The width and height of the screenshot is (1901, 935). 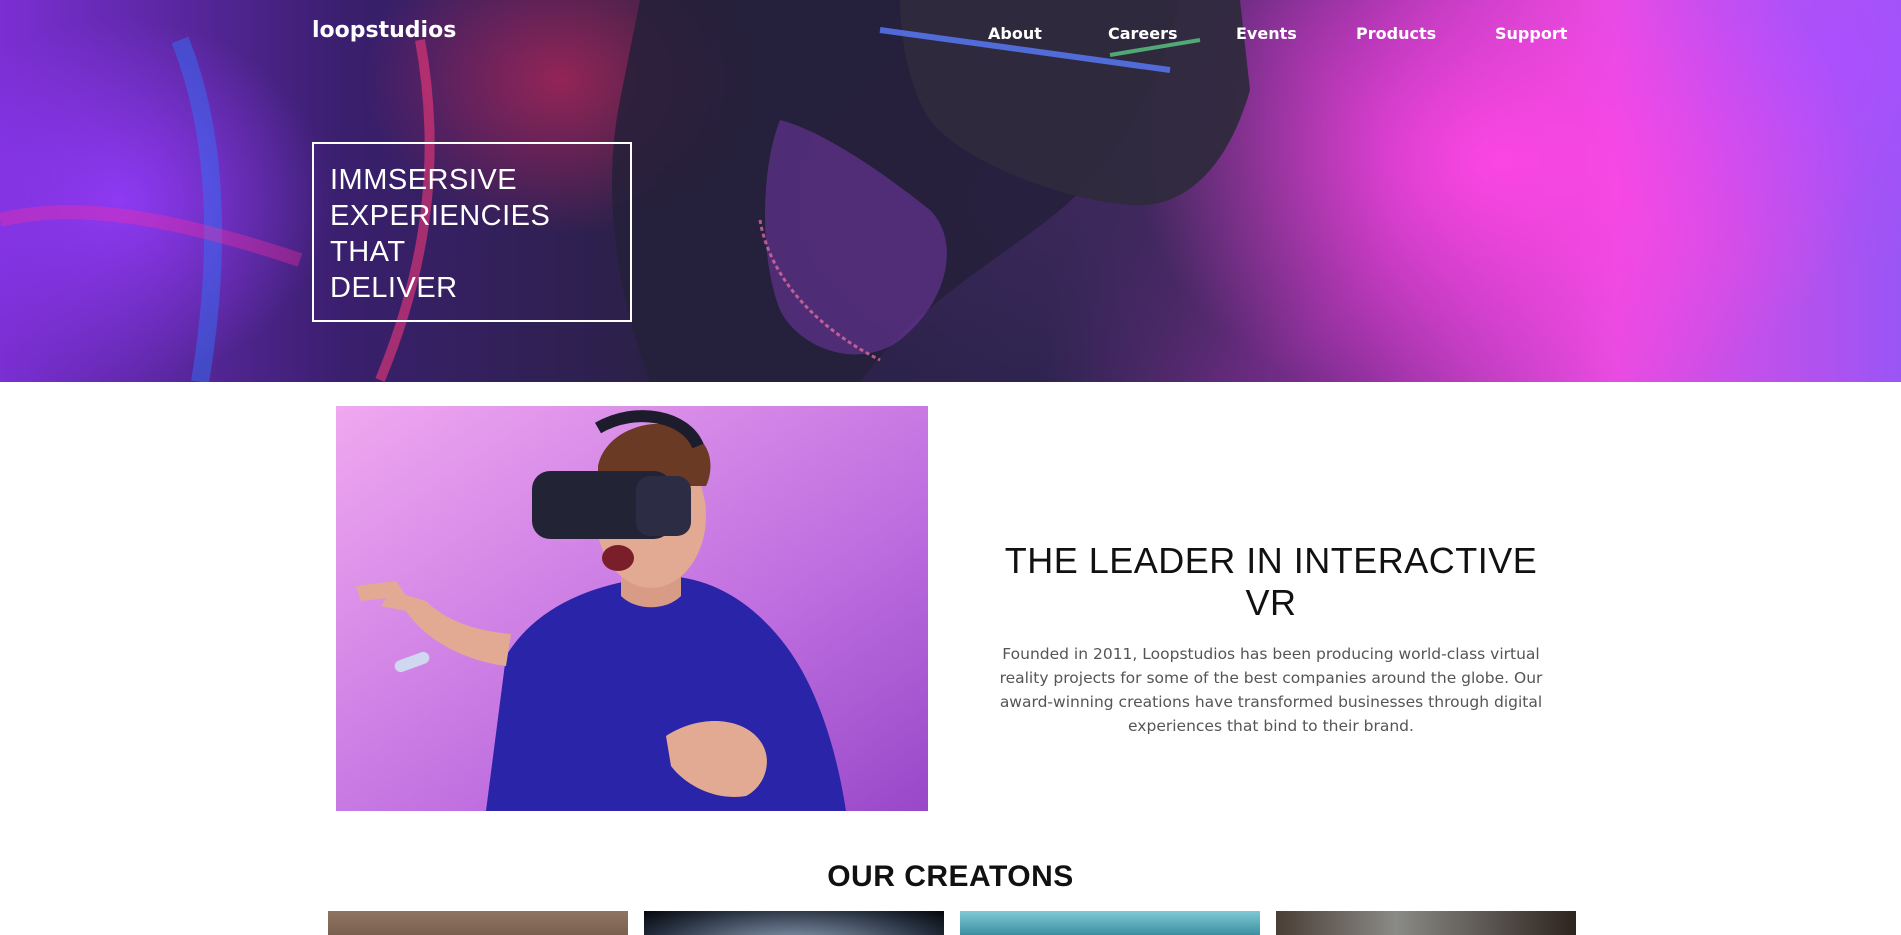 What do you see at coordinates (632, 608) in the screenshot?
I see `vr-man-photo` at bounding box center [632, 608].